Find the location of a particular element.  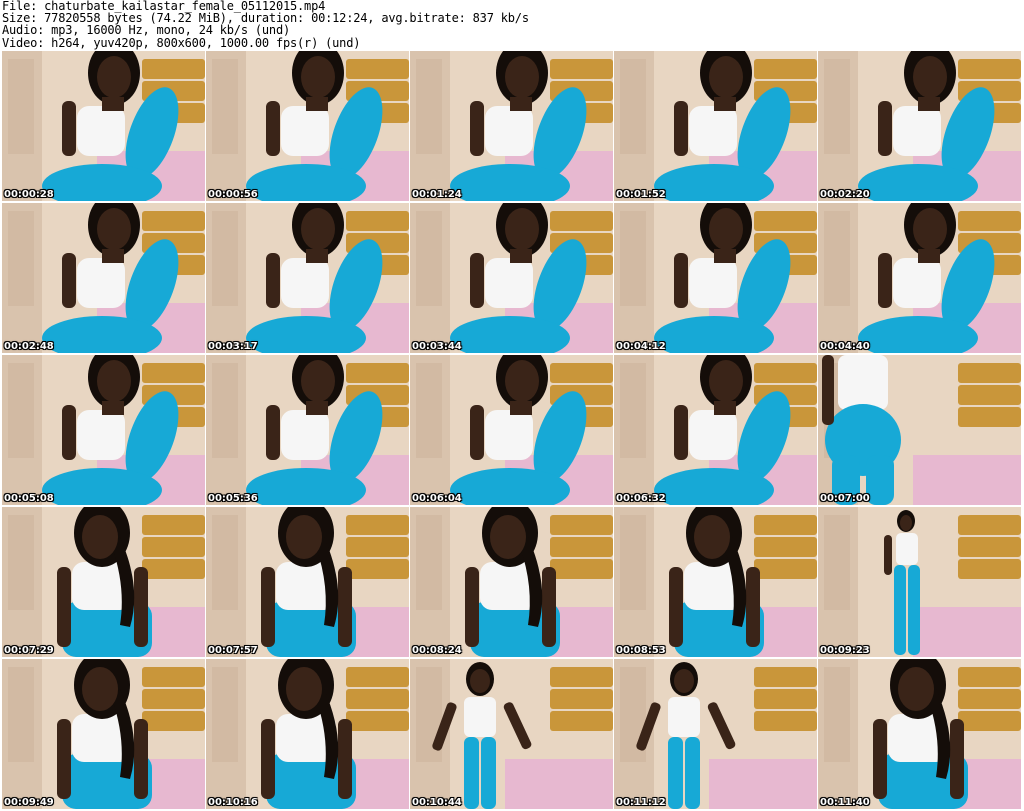

thumbnail-timestamp: 00:02:20 is located at coordinates (845, 194).